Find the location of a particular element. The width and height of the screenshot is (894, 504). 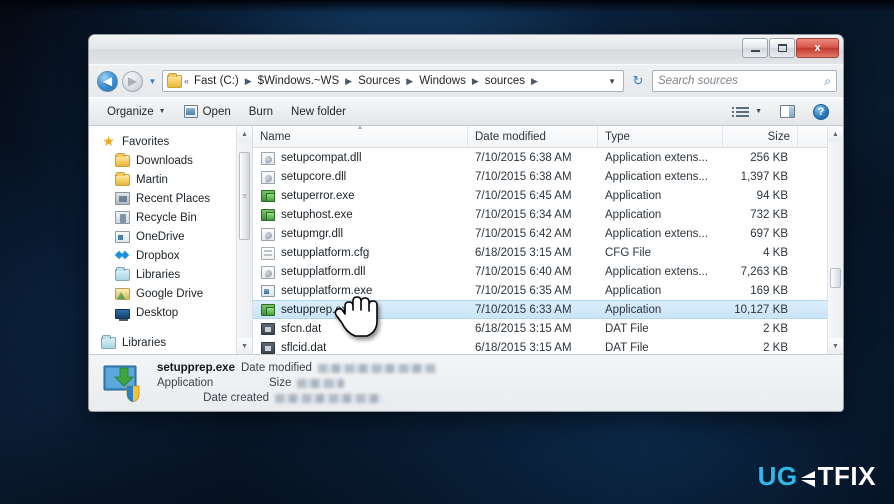

file-list-scroll-track is located at coordinates (835, 240).